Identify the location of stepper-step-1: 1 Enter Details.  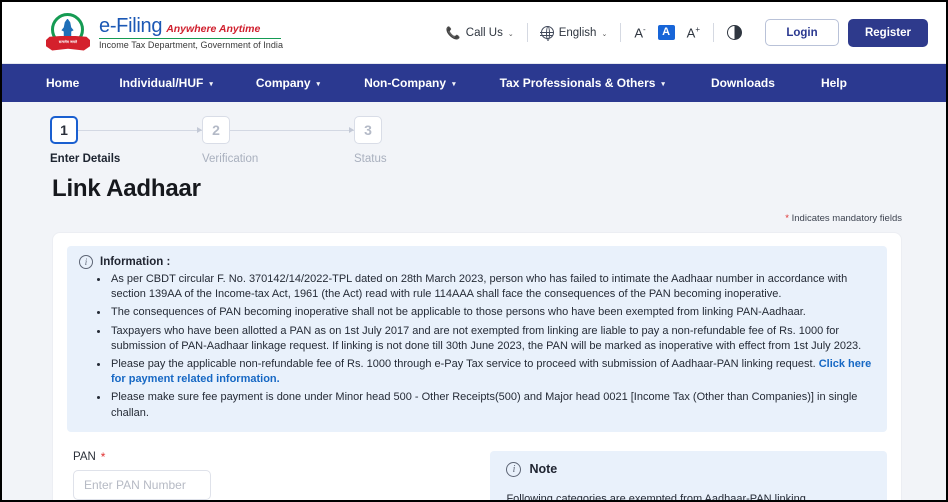
(126, 140).